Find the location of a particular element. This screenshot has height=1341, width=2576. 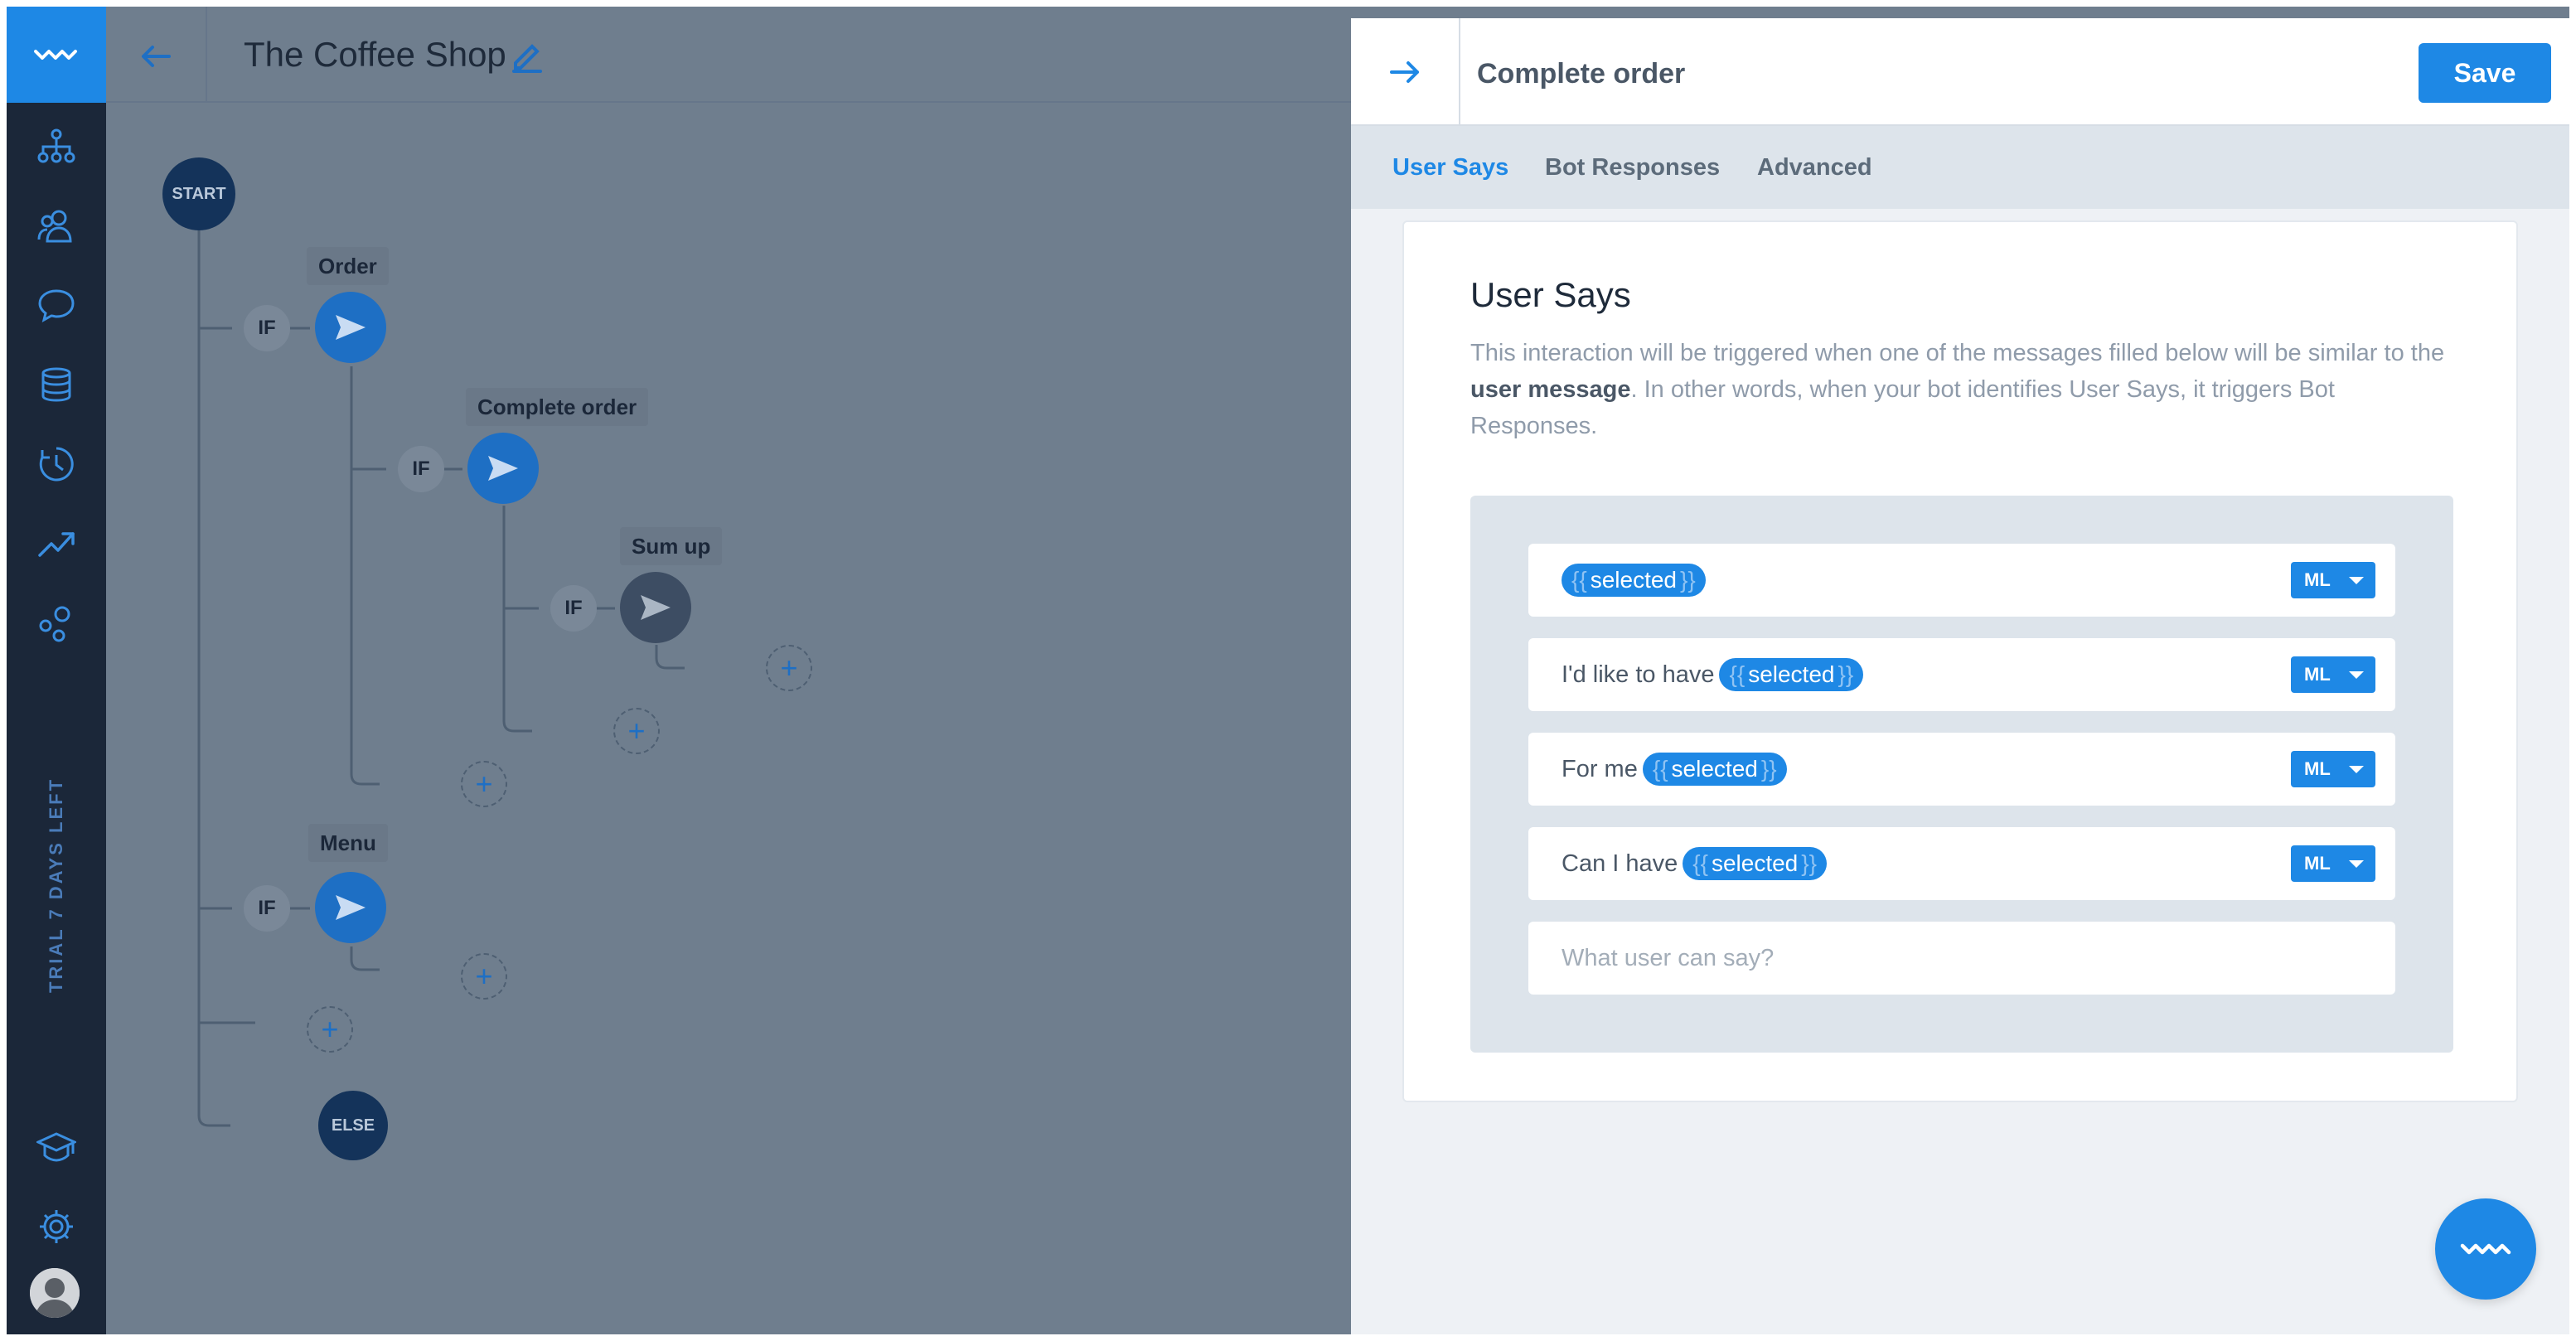

if-condition-complete-order: IF is located at coordinates (421, 469).